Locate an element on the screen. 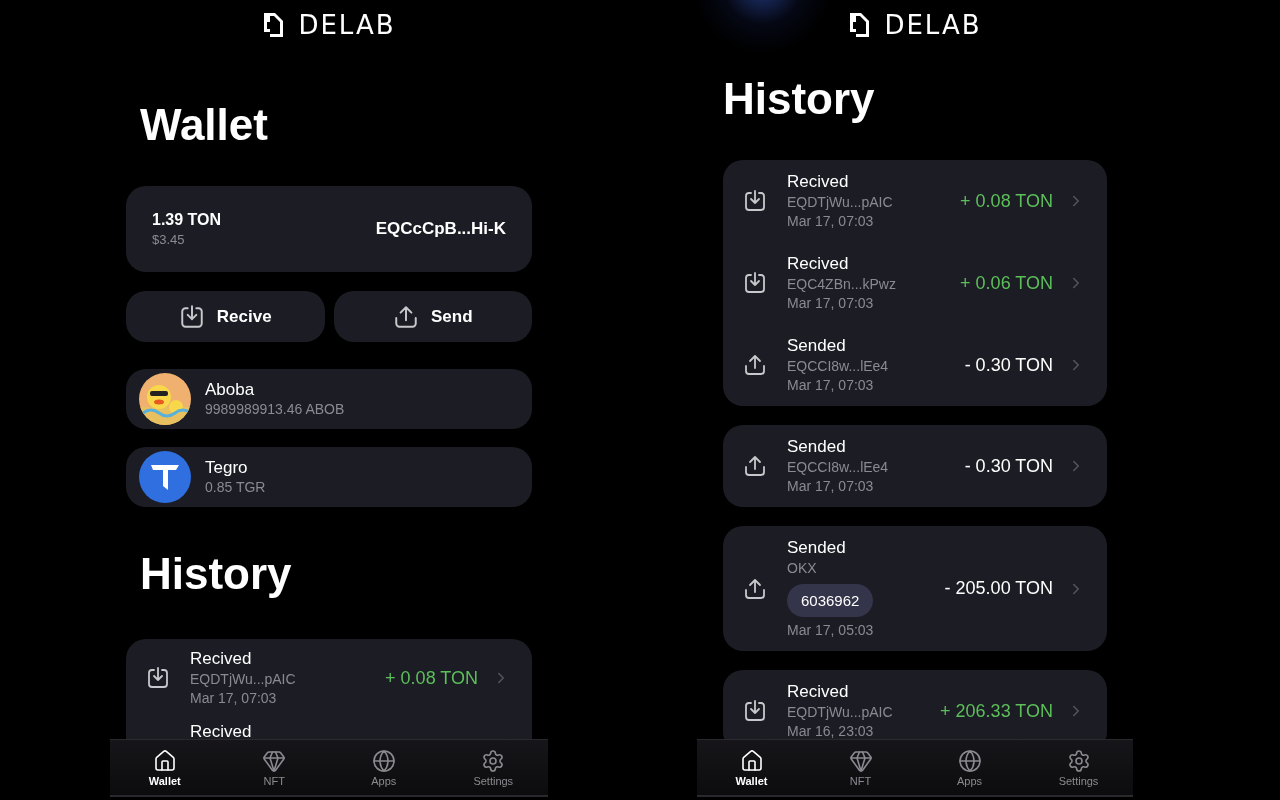  token-name: Tegro is located at coordinates (227, 467).